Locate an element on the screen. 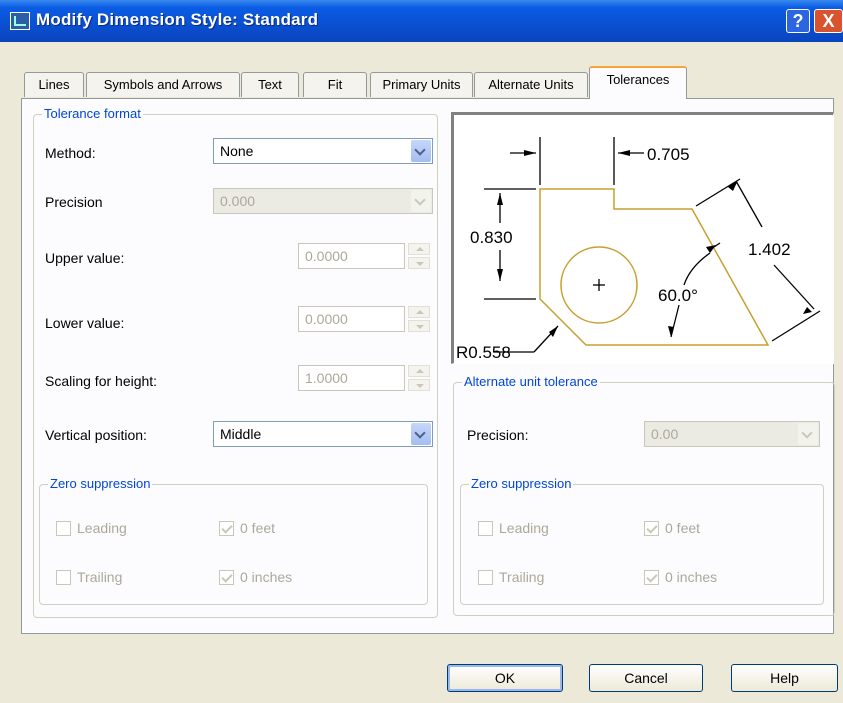 This screenshot has width=843, height=703. alt-zero-feet-label: 0 feet is located at coordinates (683, 528).